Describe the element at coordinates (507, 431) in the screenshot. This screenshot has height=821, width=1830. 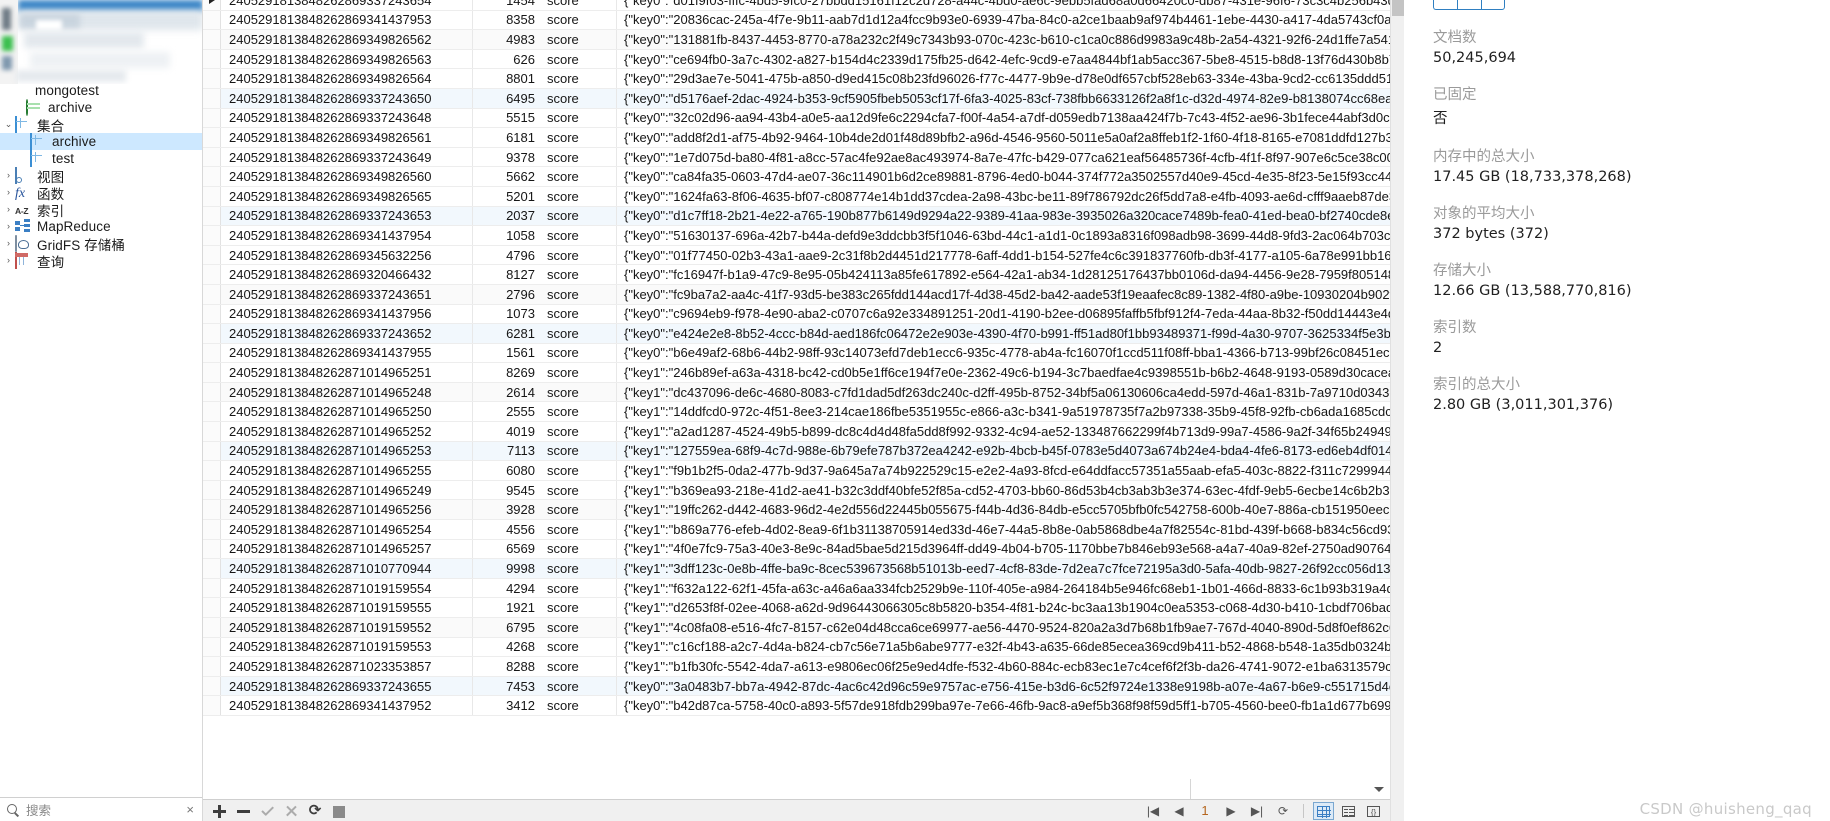
I see `cell-score-value: 4019` at that location.